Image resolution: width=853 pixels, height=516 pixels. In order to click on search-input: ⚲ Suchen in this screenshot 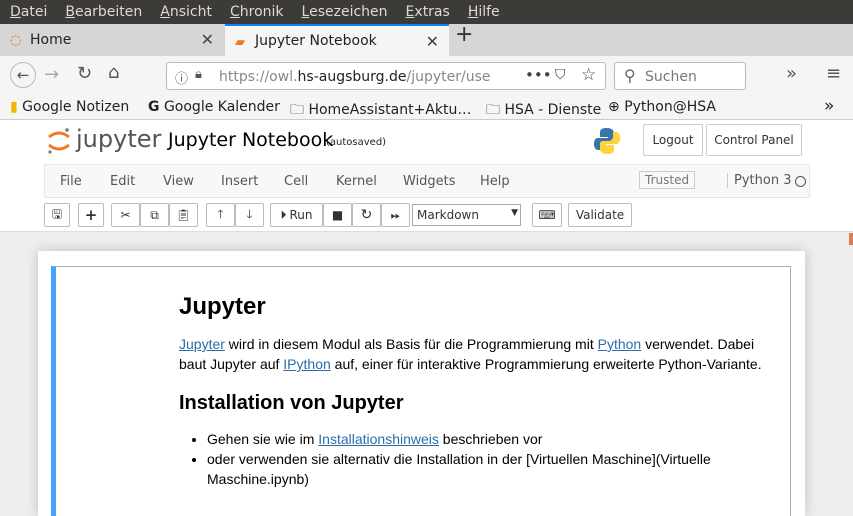, I will do `click(680, 76)`.